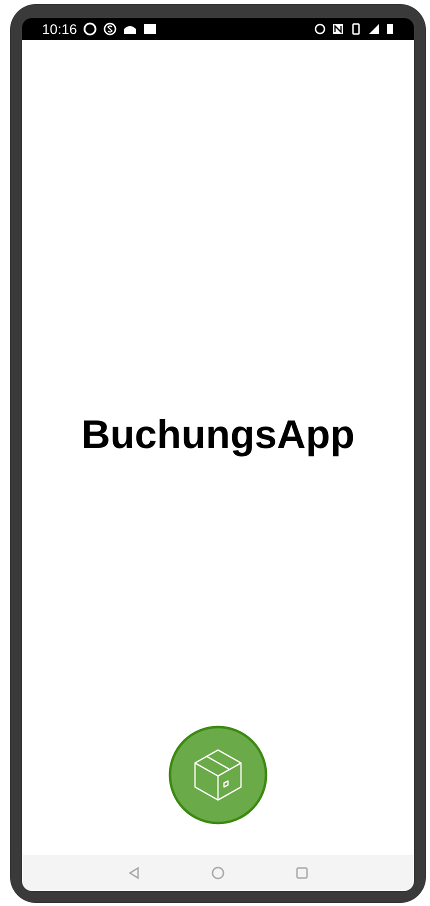 Image resolution: width=430 pixels, height=906 pixels. What do you see at coordinates (356, 29) in the screenshot?
I see `vibrate-icon` at bounding box center [356, 29].